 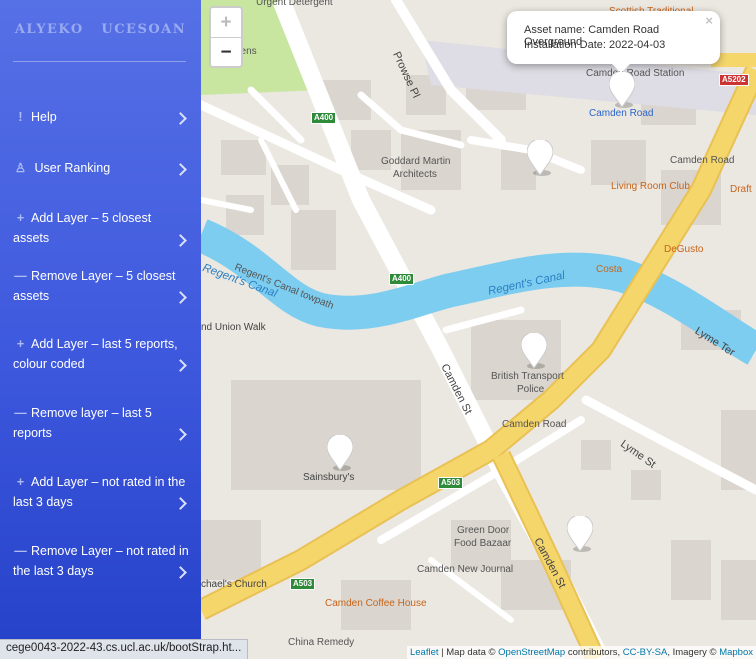 I want to click on popup-installation-date: Installation Date: 2022-04-03, so click(x=595, y=45).